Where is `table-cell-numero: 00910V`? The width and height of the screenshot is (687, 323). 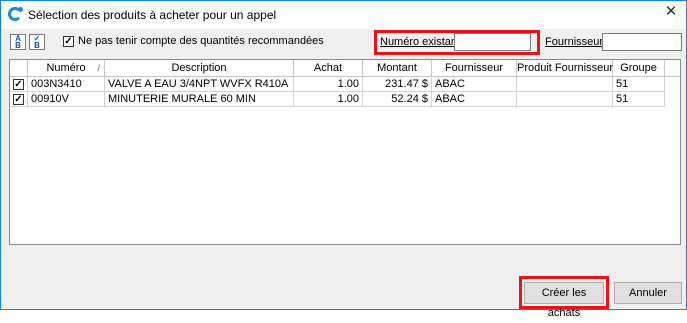 table-cell-numero: 00910V is located at coordinates (66, 99).